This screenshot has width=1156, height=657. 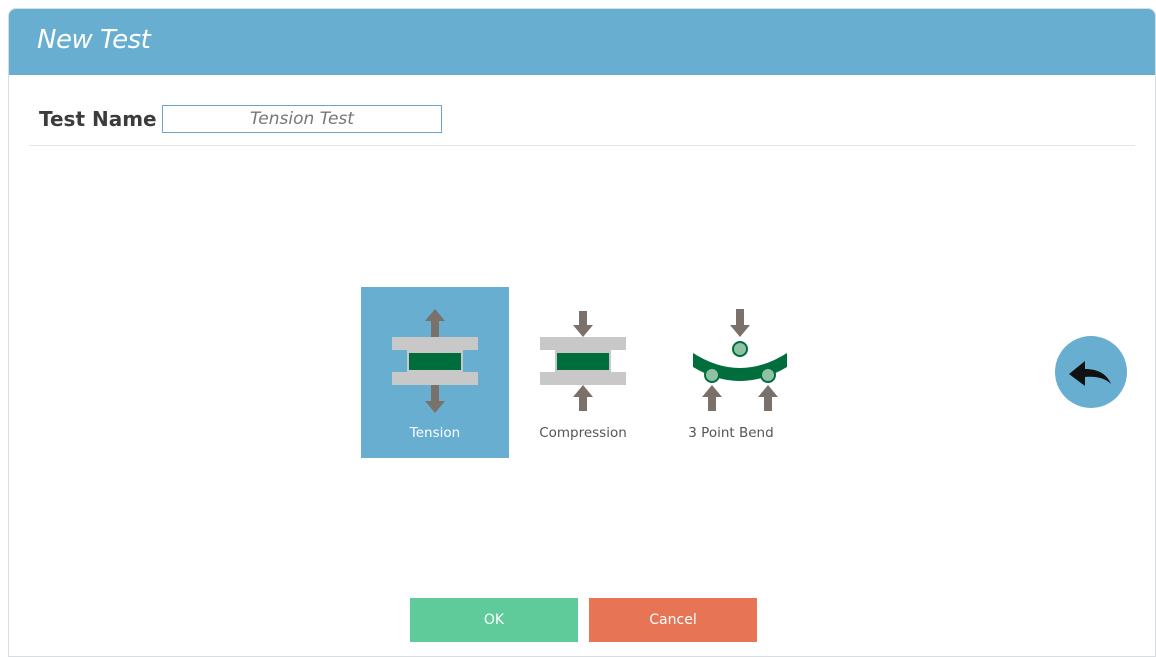 I want to click on ok-button: OK, so click(x=494, y=620).